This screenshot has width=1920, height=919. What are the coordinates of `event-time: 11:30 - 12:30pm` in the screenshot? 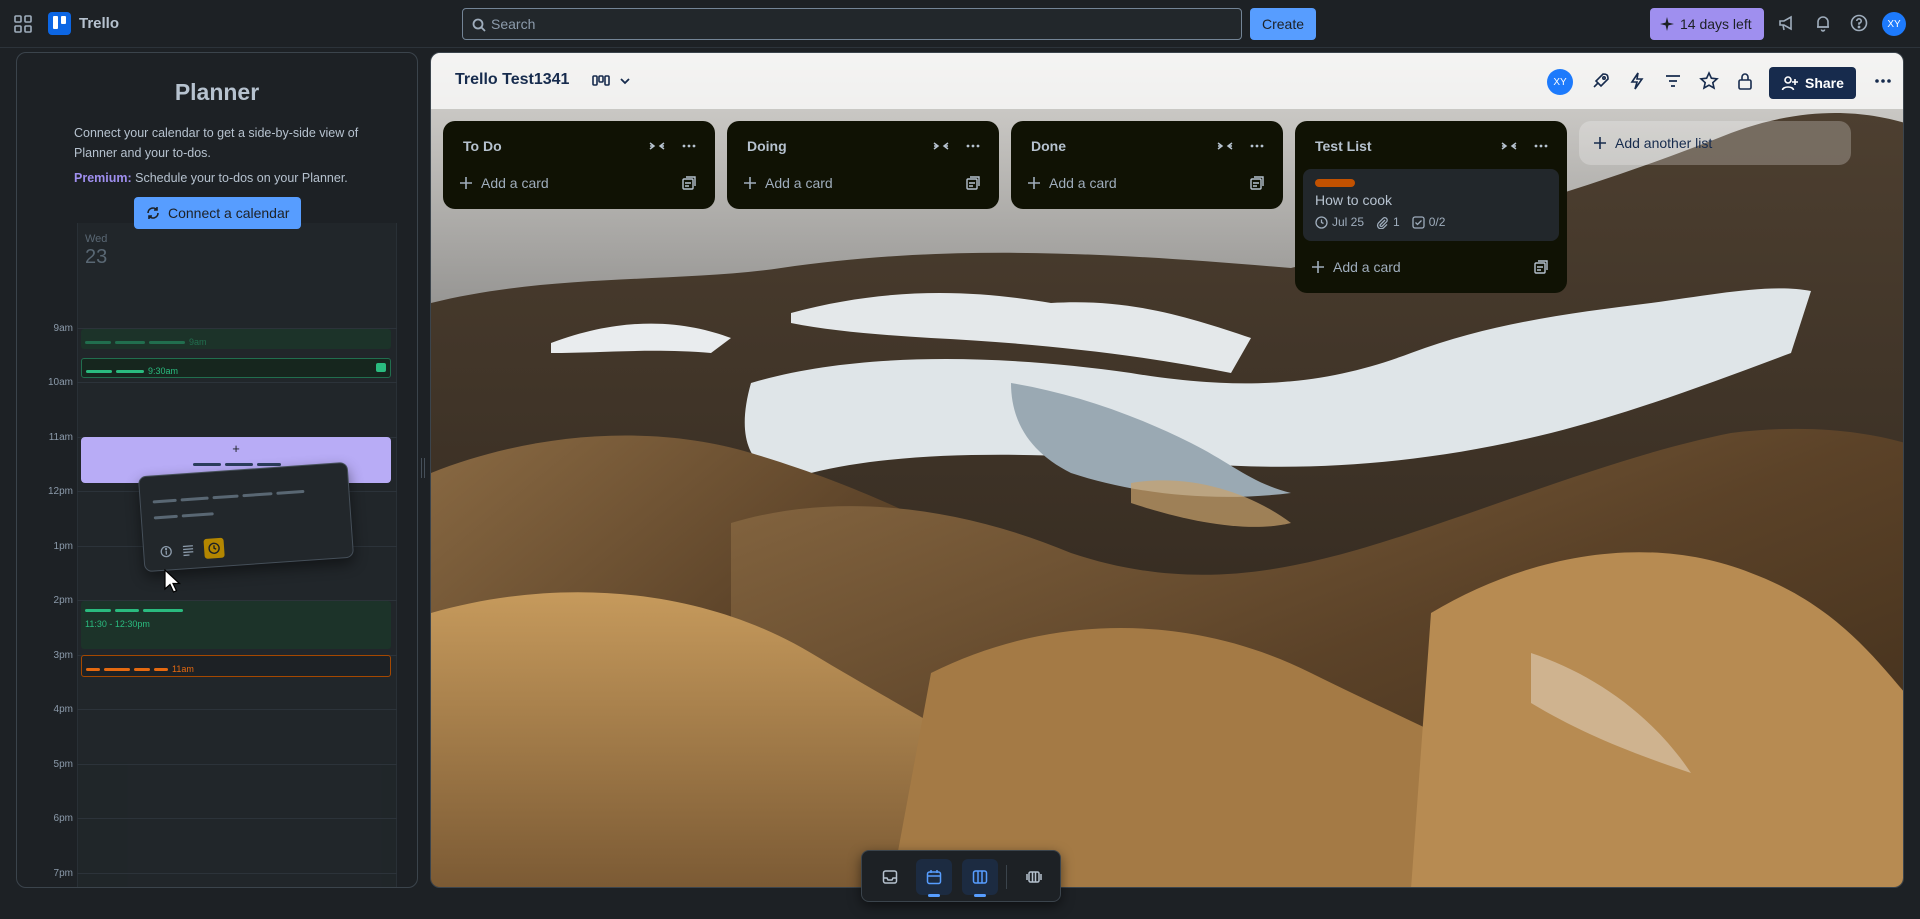 It's located at (117, 624).